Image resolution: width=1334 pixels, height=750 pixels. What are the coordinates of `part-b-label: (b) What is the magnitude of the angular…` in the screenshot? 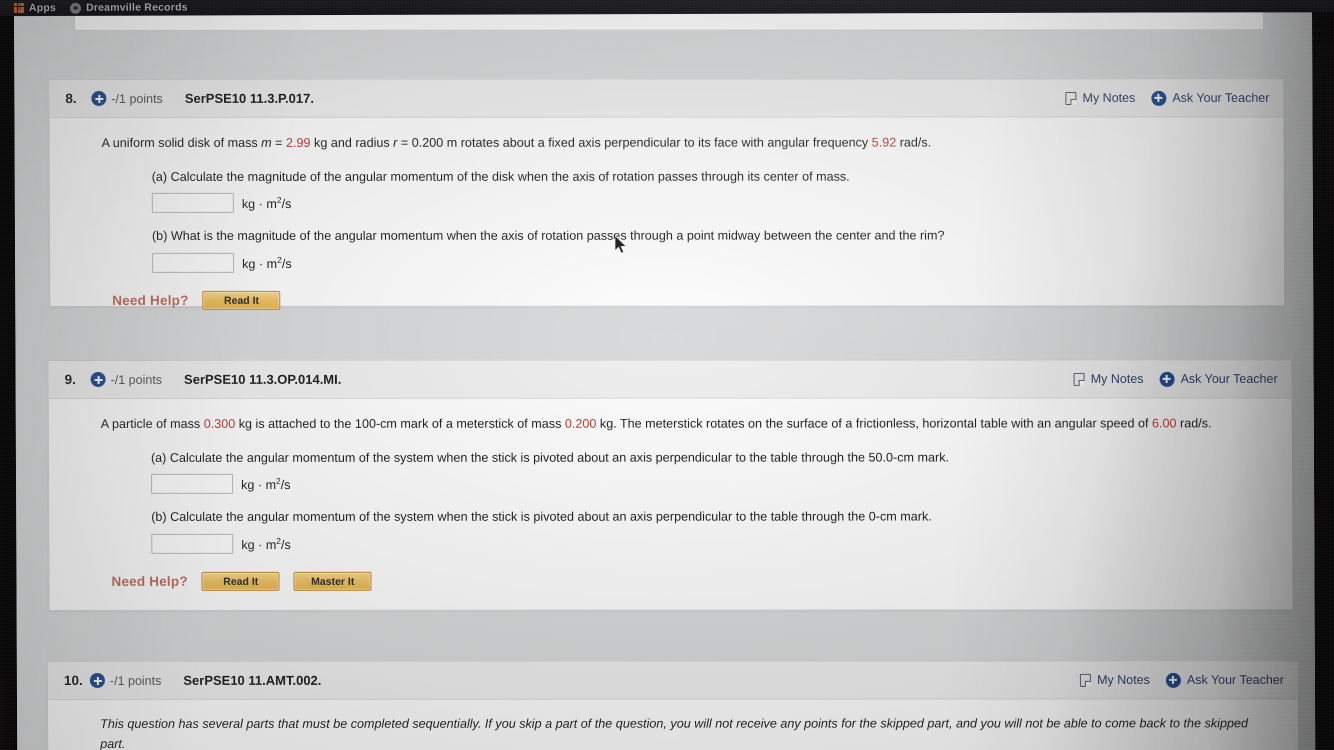 It's located at (548, 236).